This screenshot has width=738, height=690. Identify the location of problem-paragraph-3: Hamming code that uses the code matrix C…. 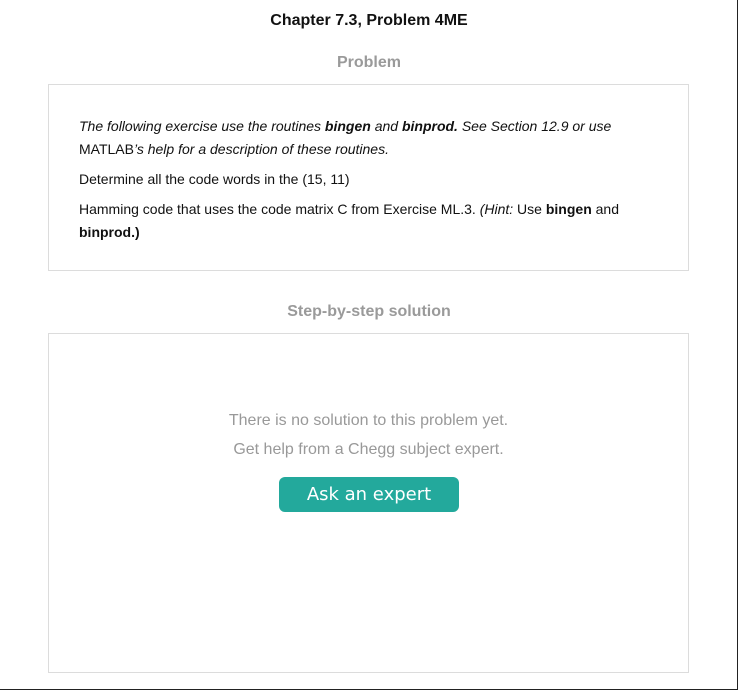
(368, 221).